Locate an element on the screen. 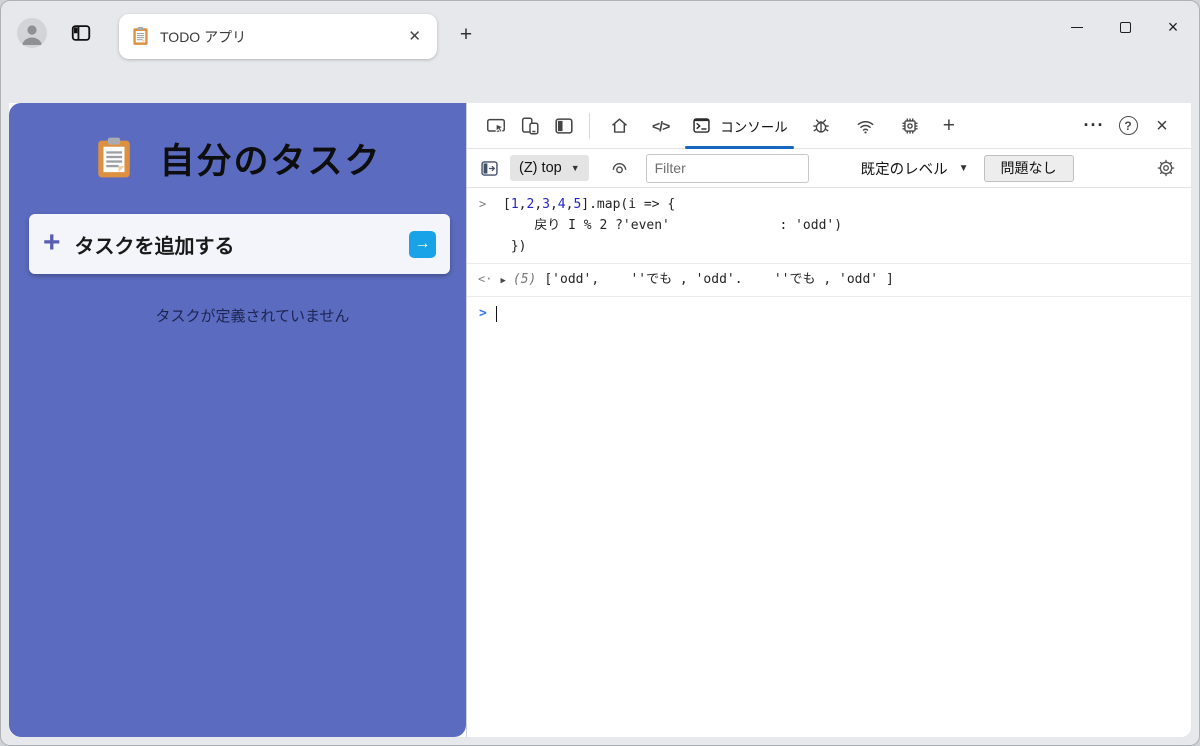  gear-icon is located at coordinates (1166, 168).